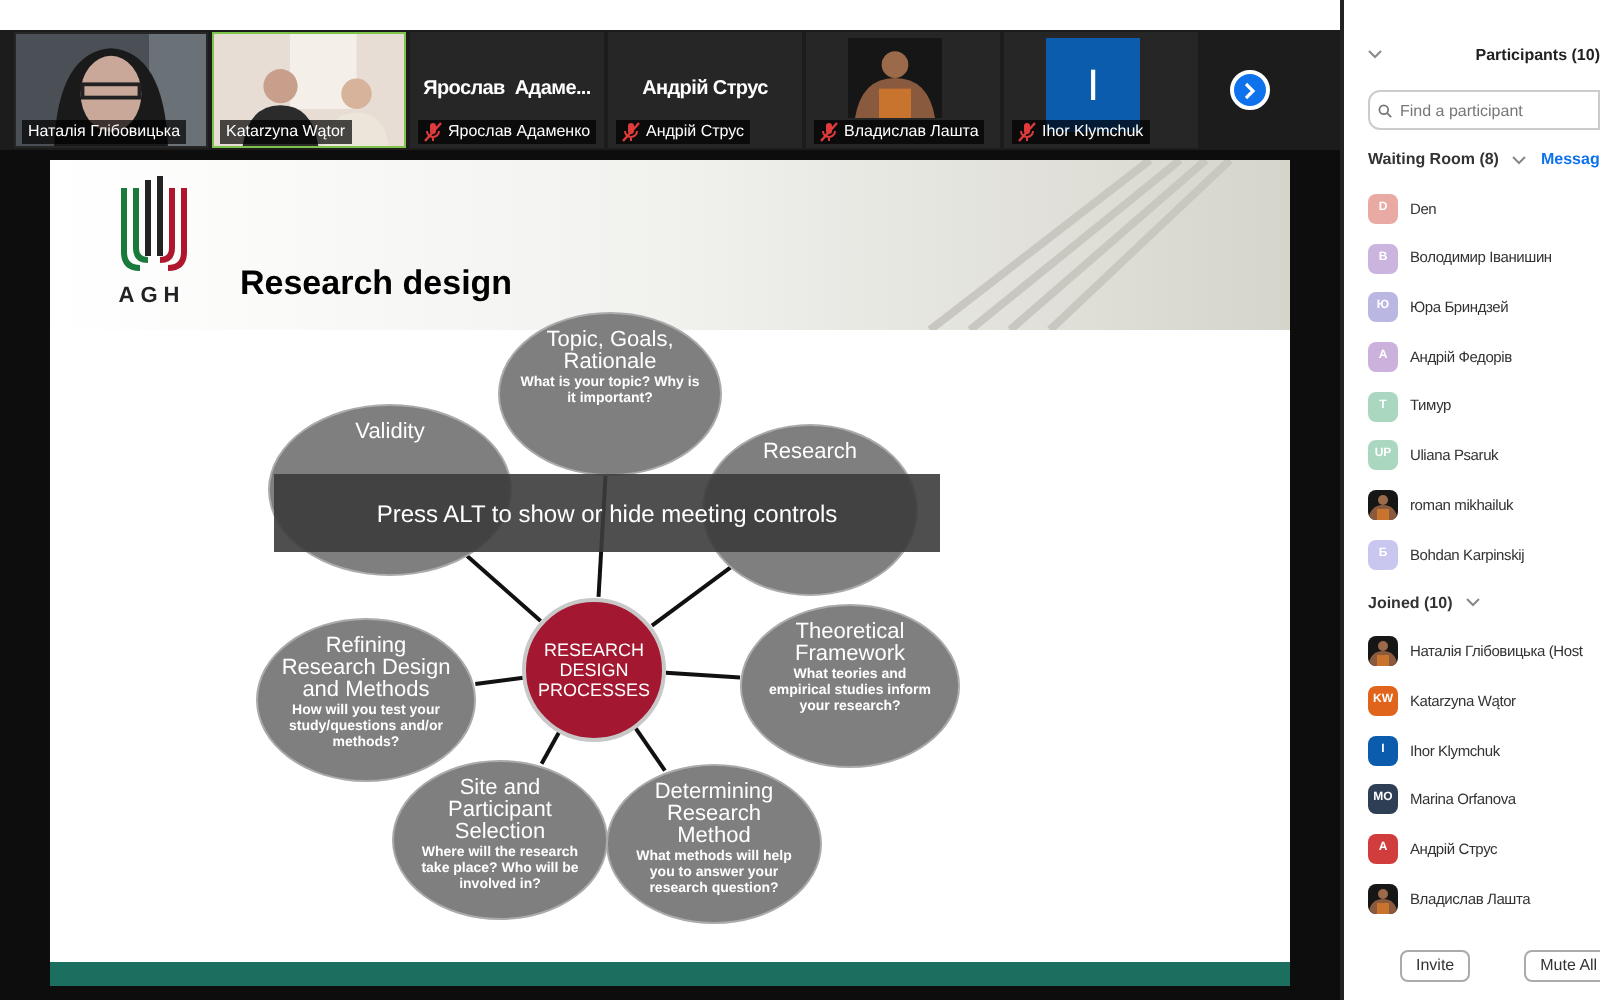 The width and height of the screenshot is (1600, 1000). Describe the element at coordinates (899, 132) in the screenshot. I see `name-label: Владислав Лашта` at that location.